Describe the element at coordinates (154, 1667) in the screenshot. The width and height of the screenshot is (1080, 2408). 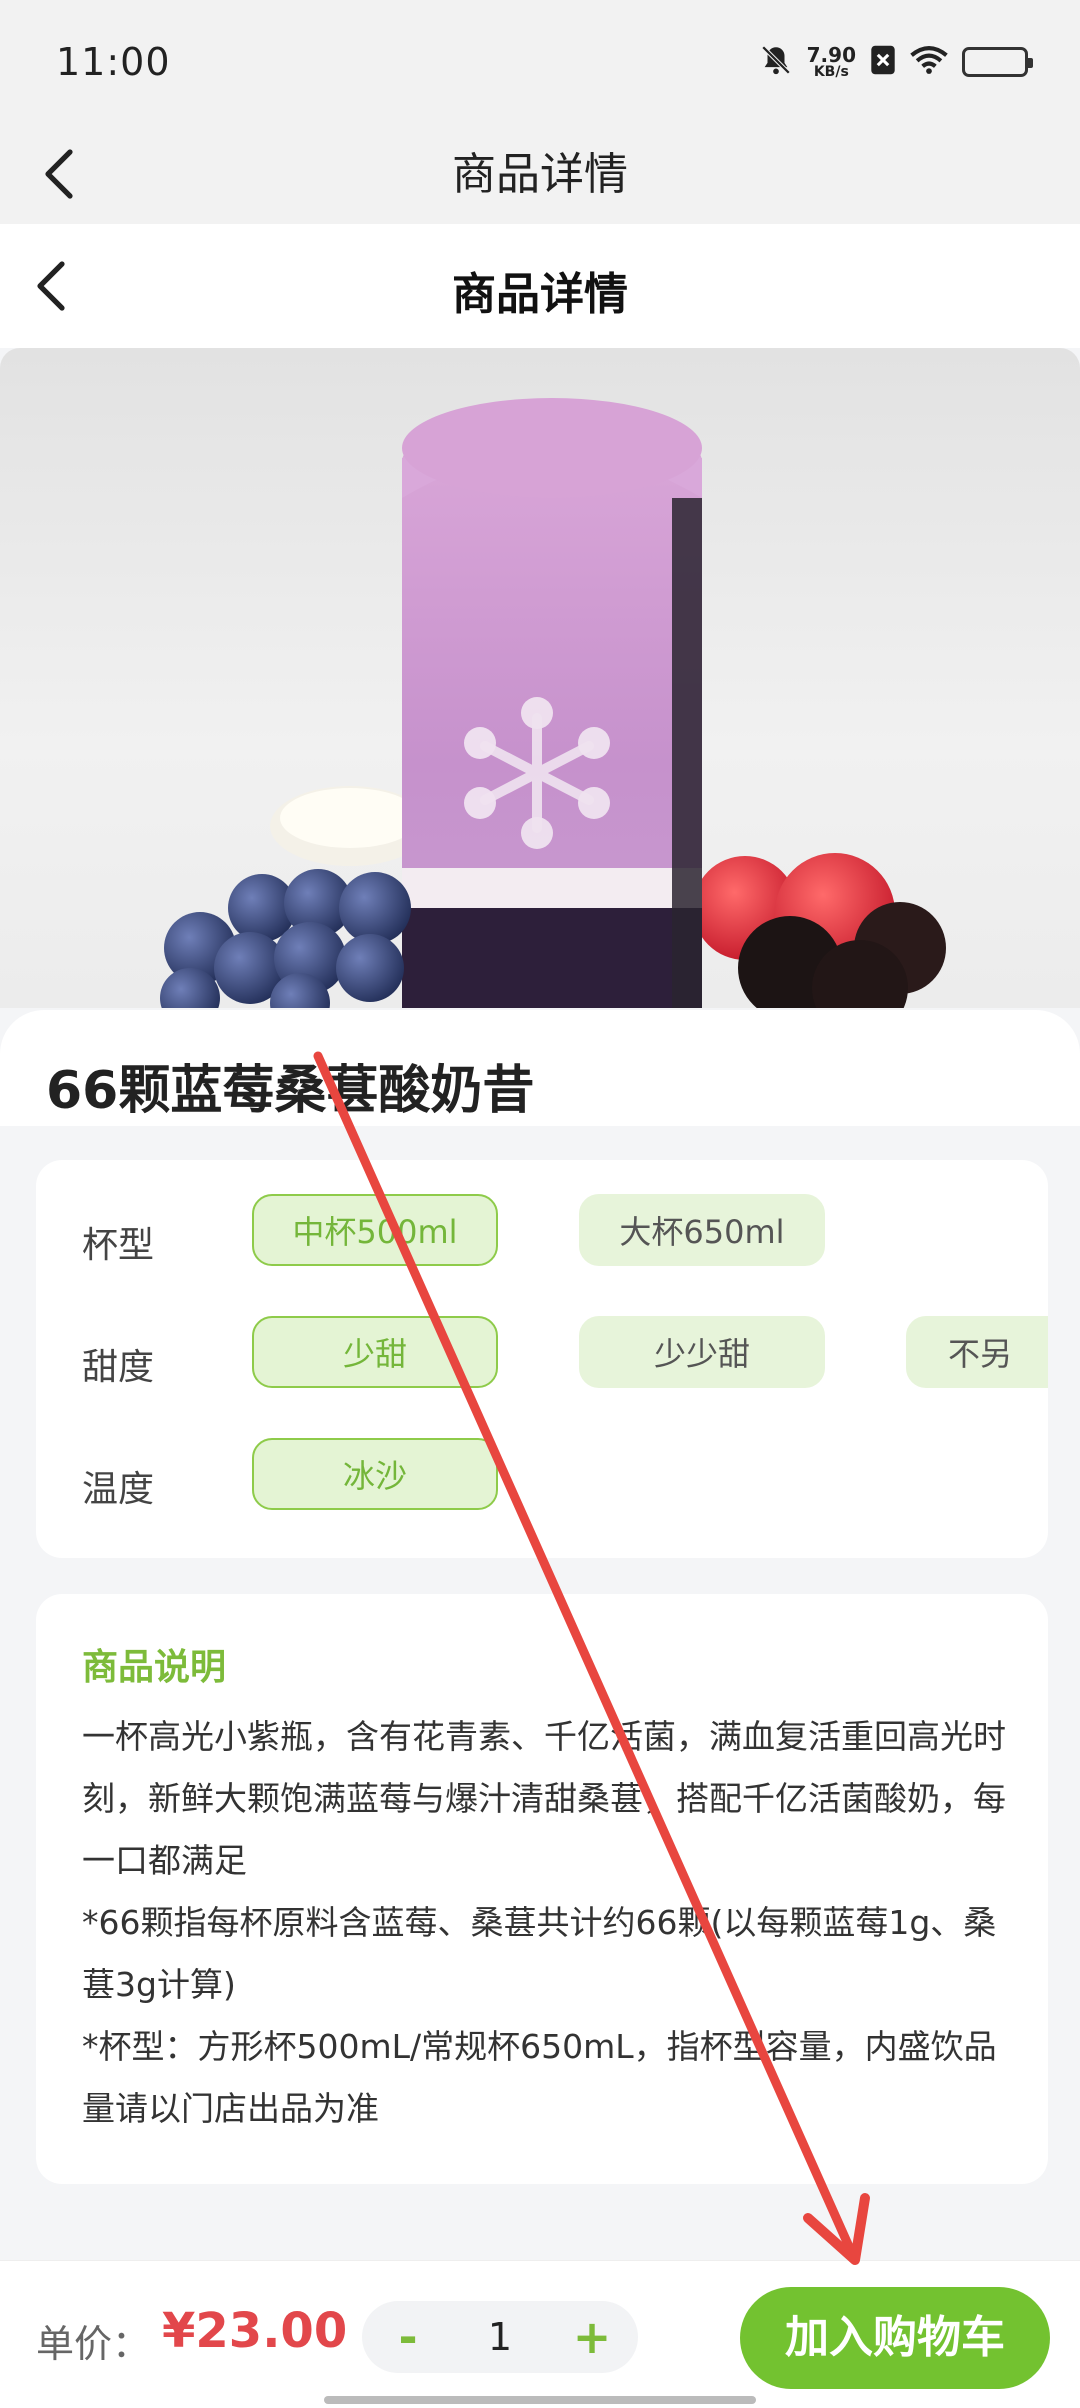
I see `description-title: 商品说明` at that location.